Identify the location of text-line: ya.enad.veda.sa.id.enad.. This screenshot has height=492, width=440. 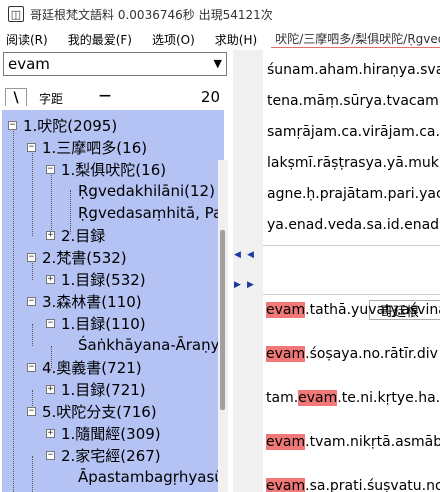
(353, 225).